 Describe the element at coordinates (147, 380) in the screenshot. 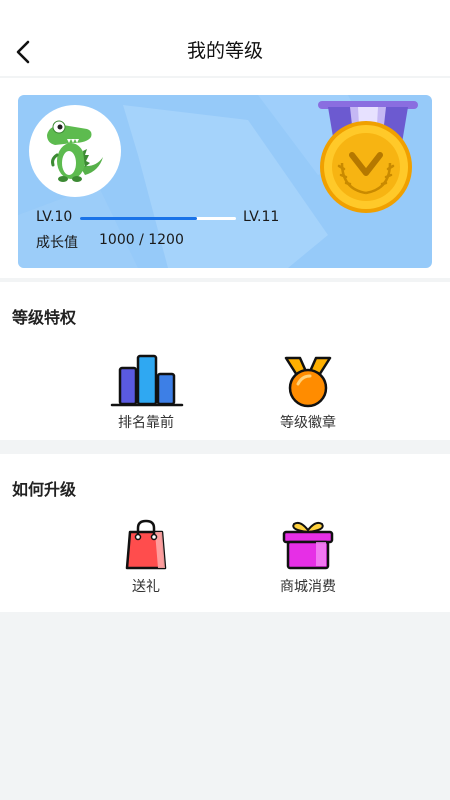

I see `bar-chart-icon` at that location.